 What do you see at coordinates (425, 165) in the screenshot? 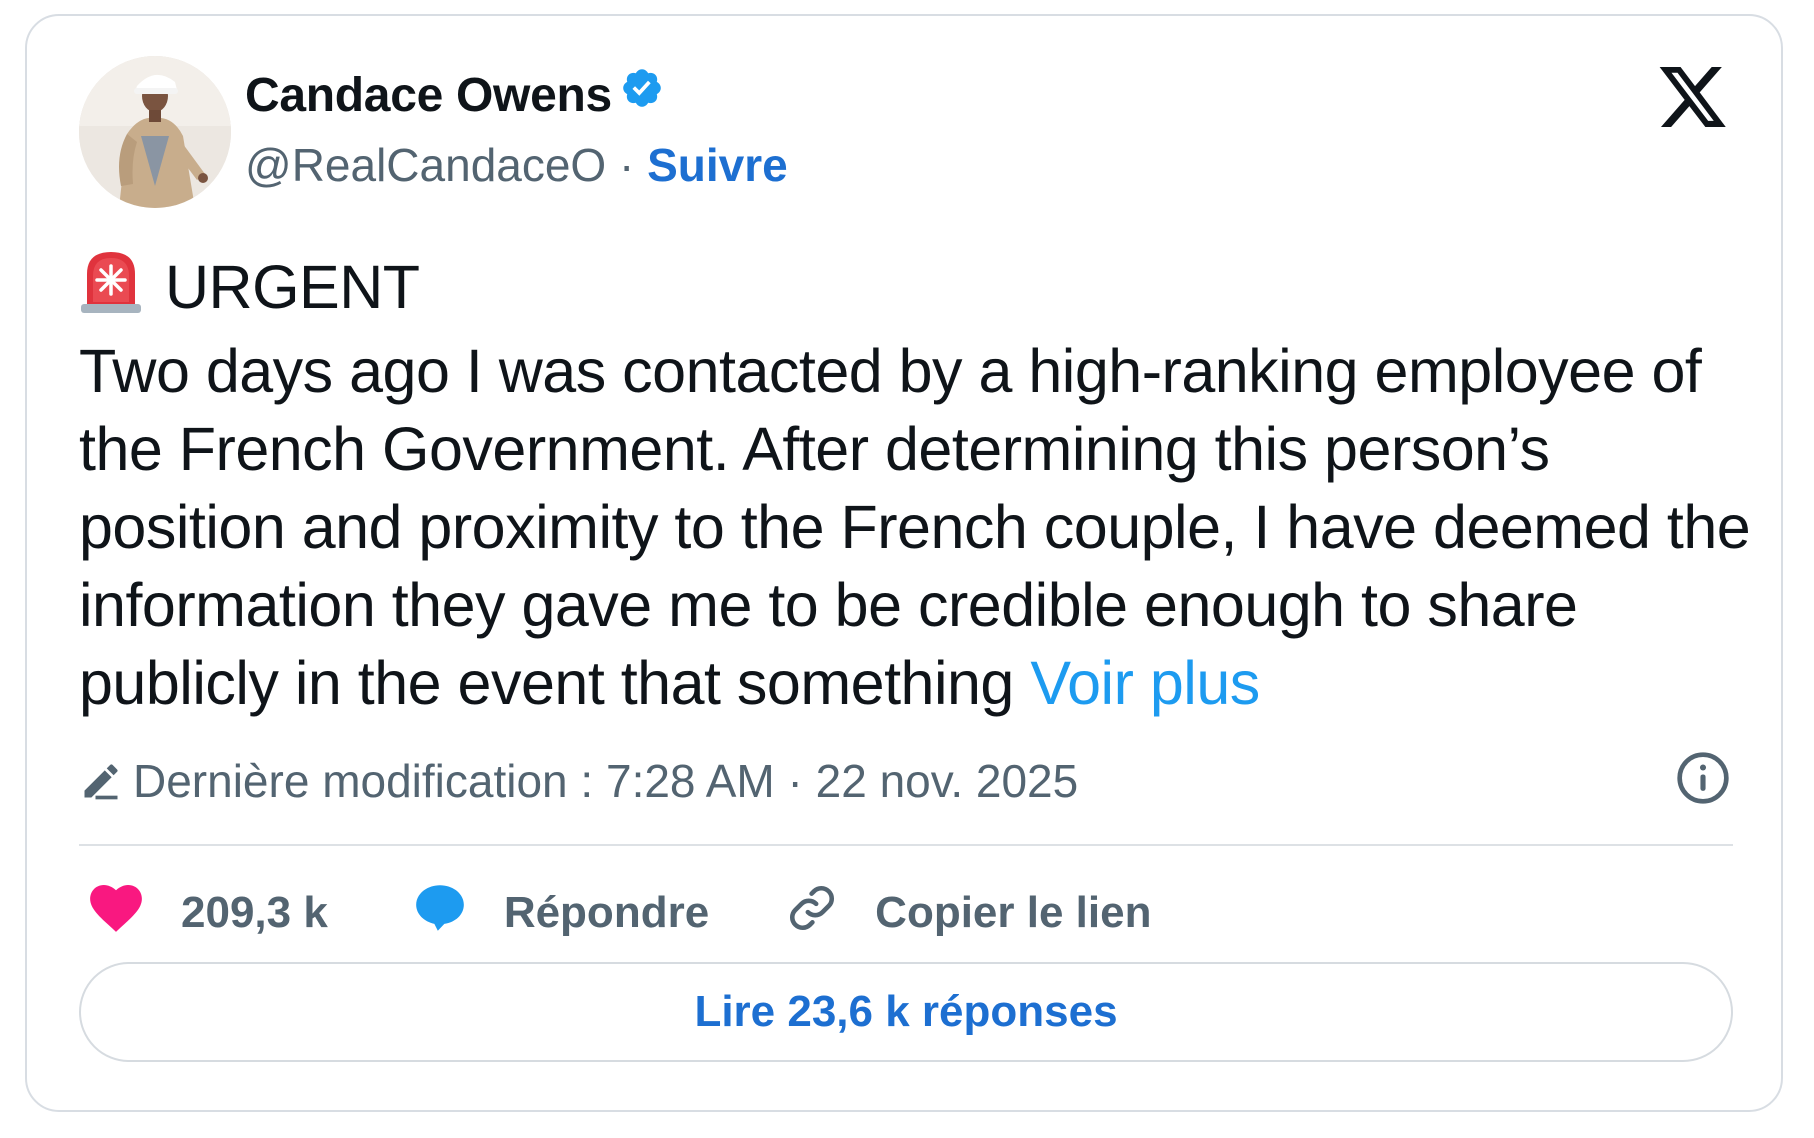
I see `author-handle: @RealCandaceO` at bounding box center [425, 165].